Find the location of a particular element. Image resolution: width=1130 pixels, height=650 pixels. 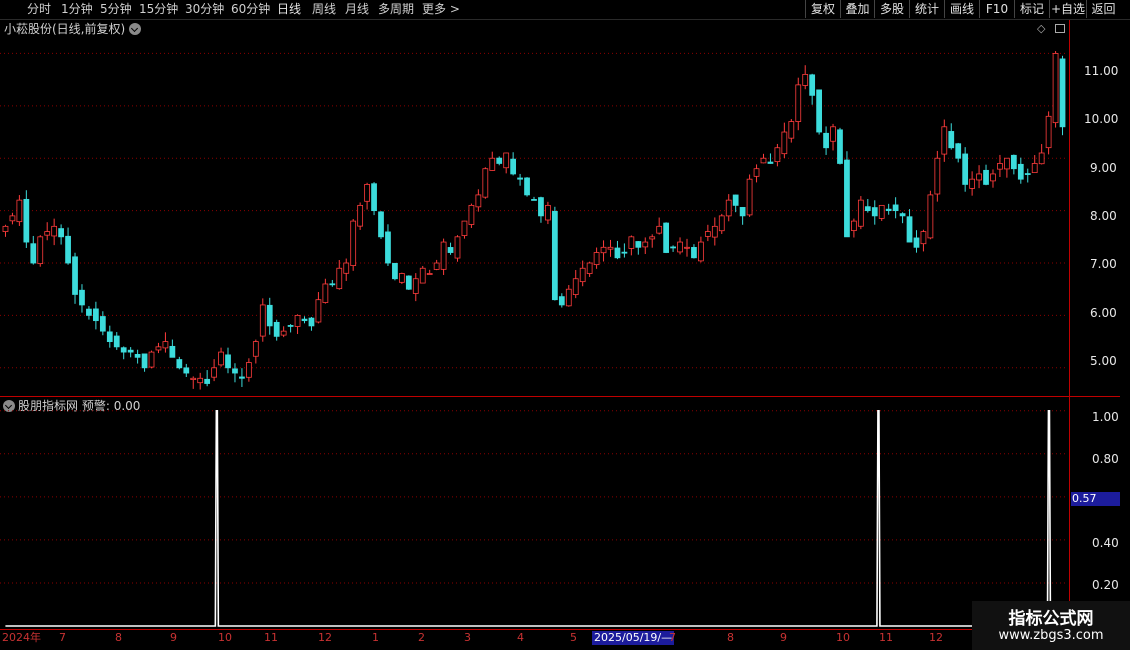

period-tab-weekly: 周线 is located at coordinates (324, 9).